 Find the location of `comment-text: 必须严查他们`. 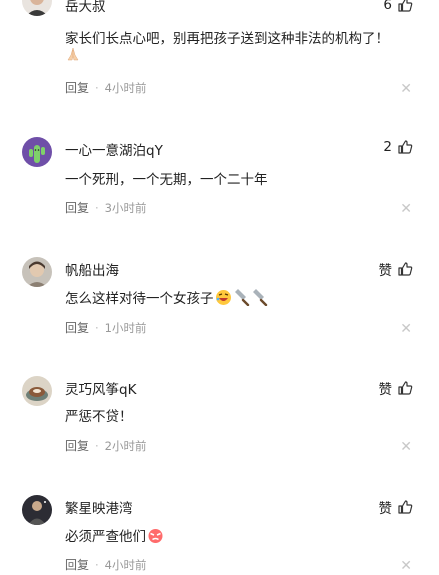

comment-text: 必须严查他们 is located at coordinates (105, 537).